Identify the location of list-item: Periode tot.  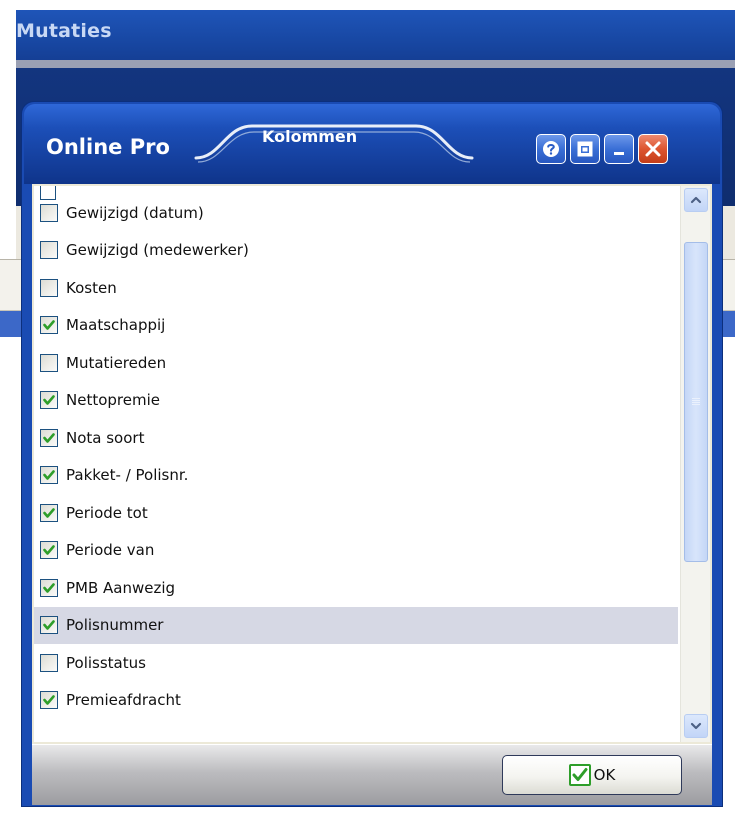
(356, 513).